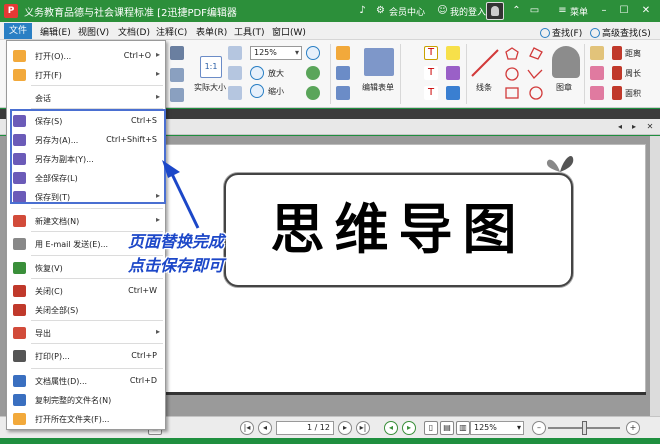 Image resolution: width=660 pixels, height=444 pixels. Describe the element at coordinates (86, 291) in the screenshot. I see `file-menu-item: 关闭(C) Ctrl+W` at that location.